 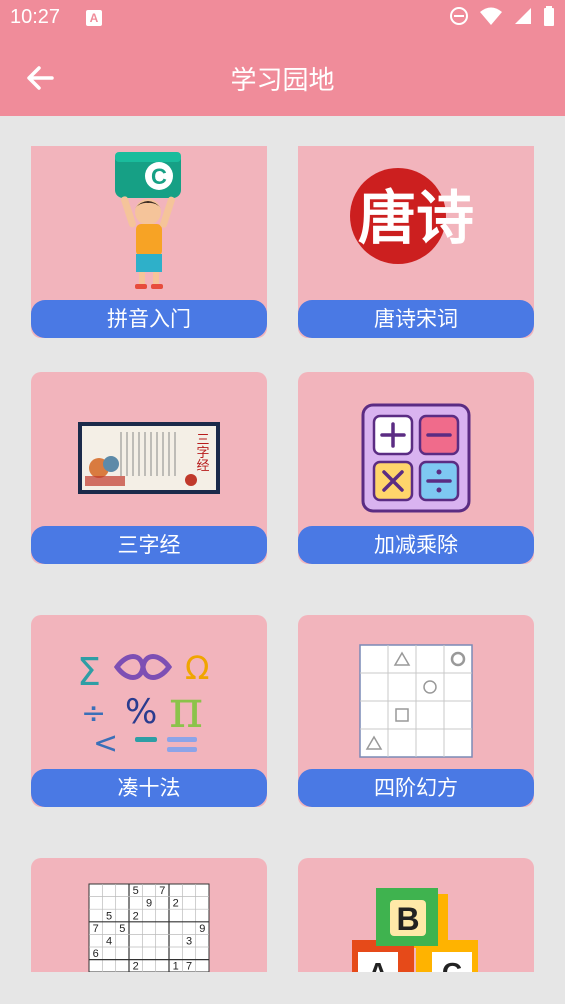 I want to click on card-label: 拼音入门, so click(x=149, y=319).